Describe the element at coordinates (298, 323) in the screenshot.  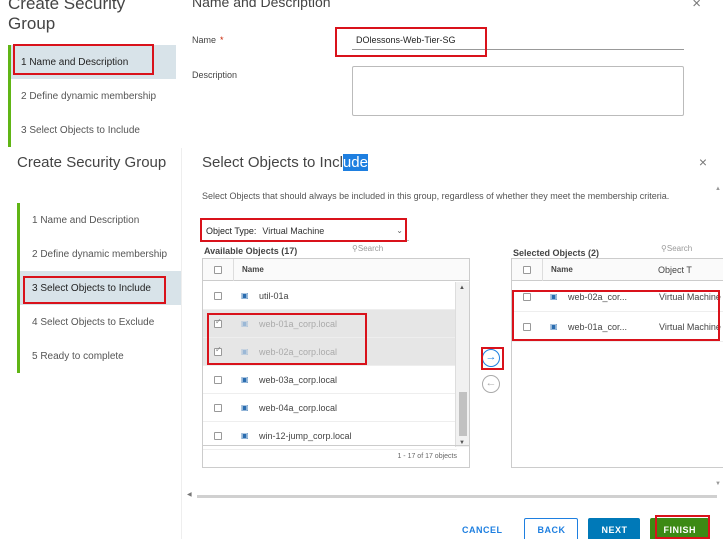
I see `object-name: web-01a_corp.local` at that location.